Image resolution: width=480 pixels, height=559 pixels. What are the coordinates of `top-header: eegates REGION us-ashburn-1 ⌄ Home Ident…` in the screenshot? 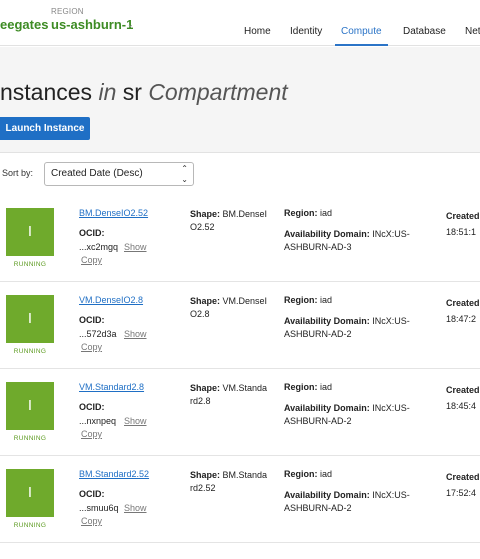 It's located at (240, 23).